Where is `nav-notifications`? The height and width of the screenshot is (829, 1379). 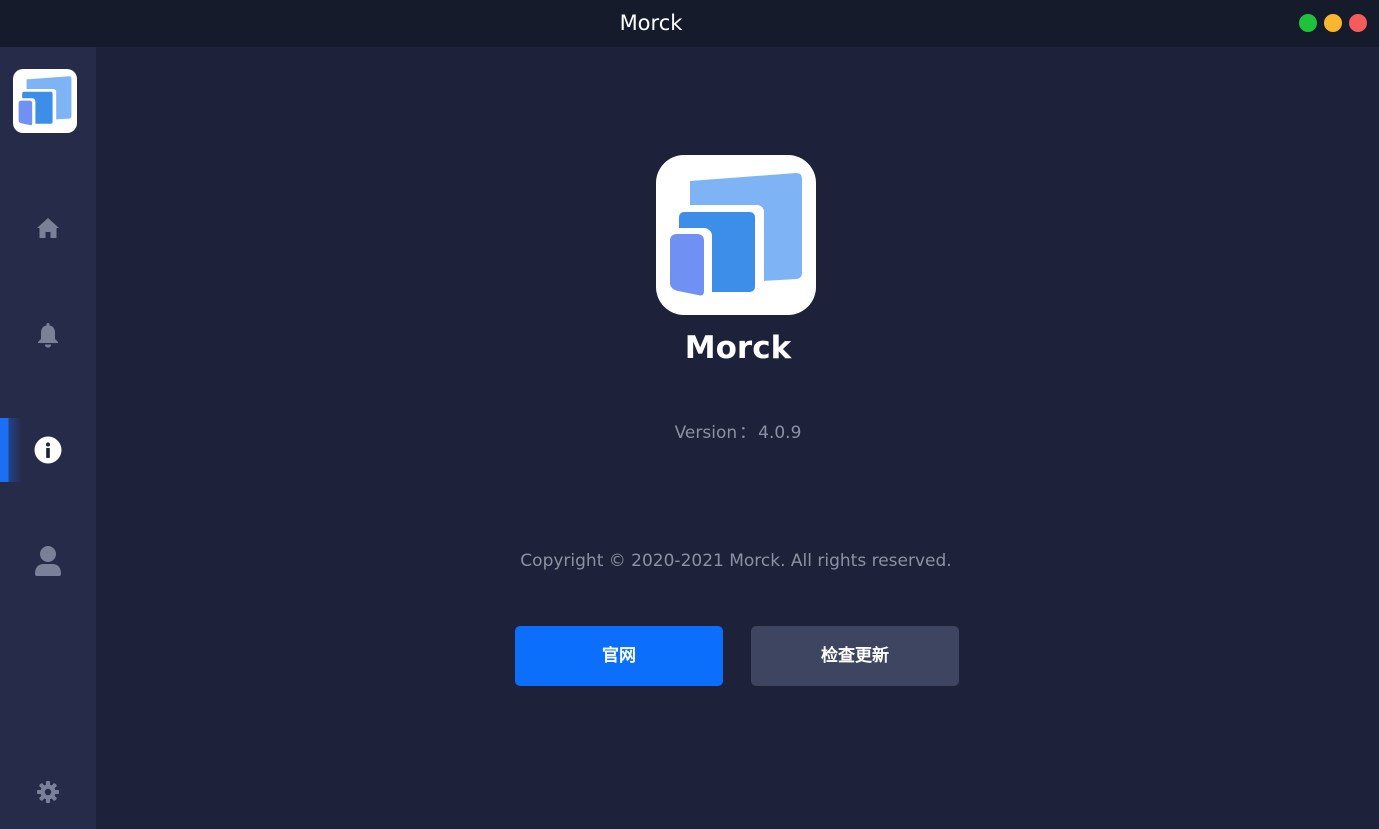 nav-notifications is located at coordinates (48, 335).